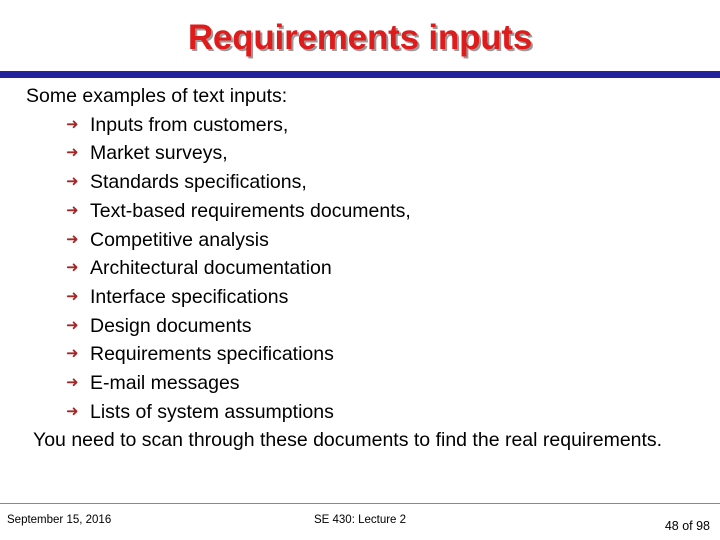 The height and width of the screenshot is (540, 720). Describe the element at coordinates (360, 153) in the screenshot. I see `list-item: ➜ Market surveys,` at that location.